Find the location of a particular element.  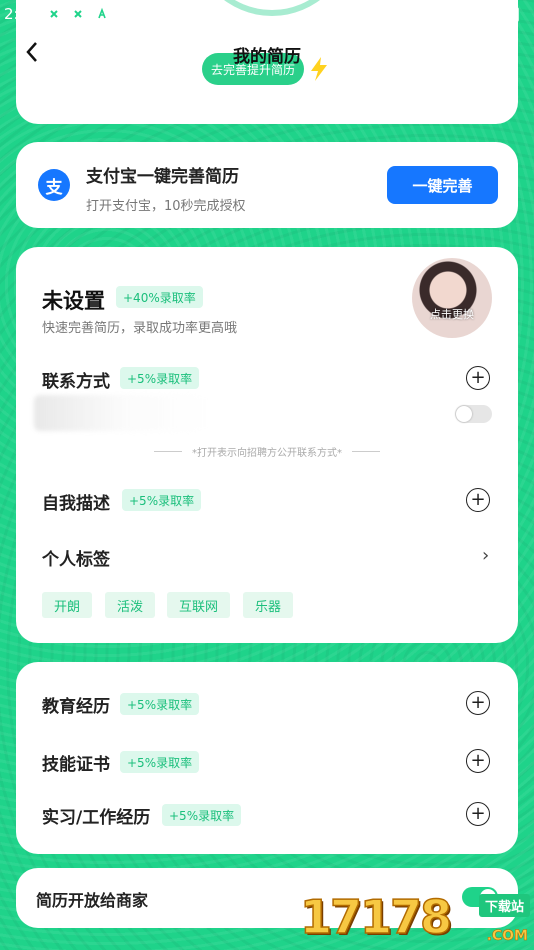

wifi-icon is located at coordinates (490, 14).